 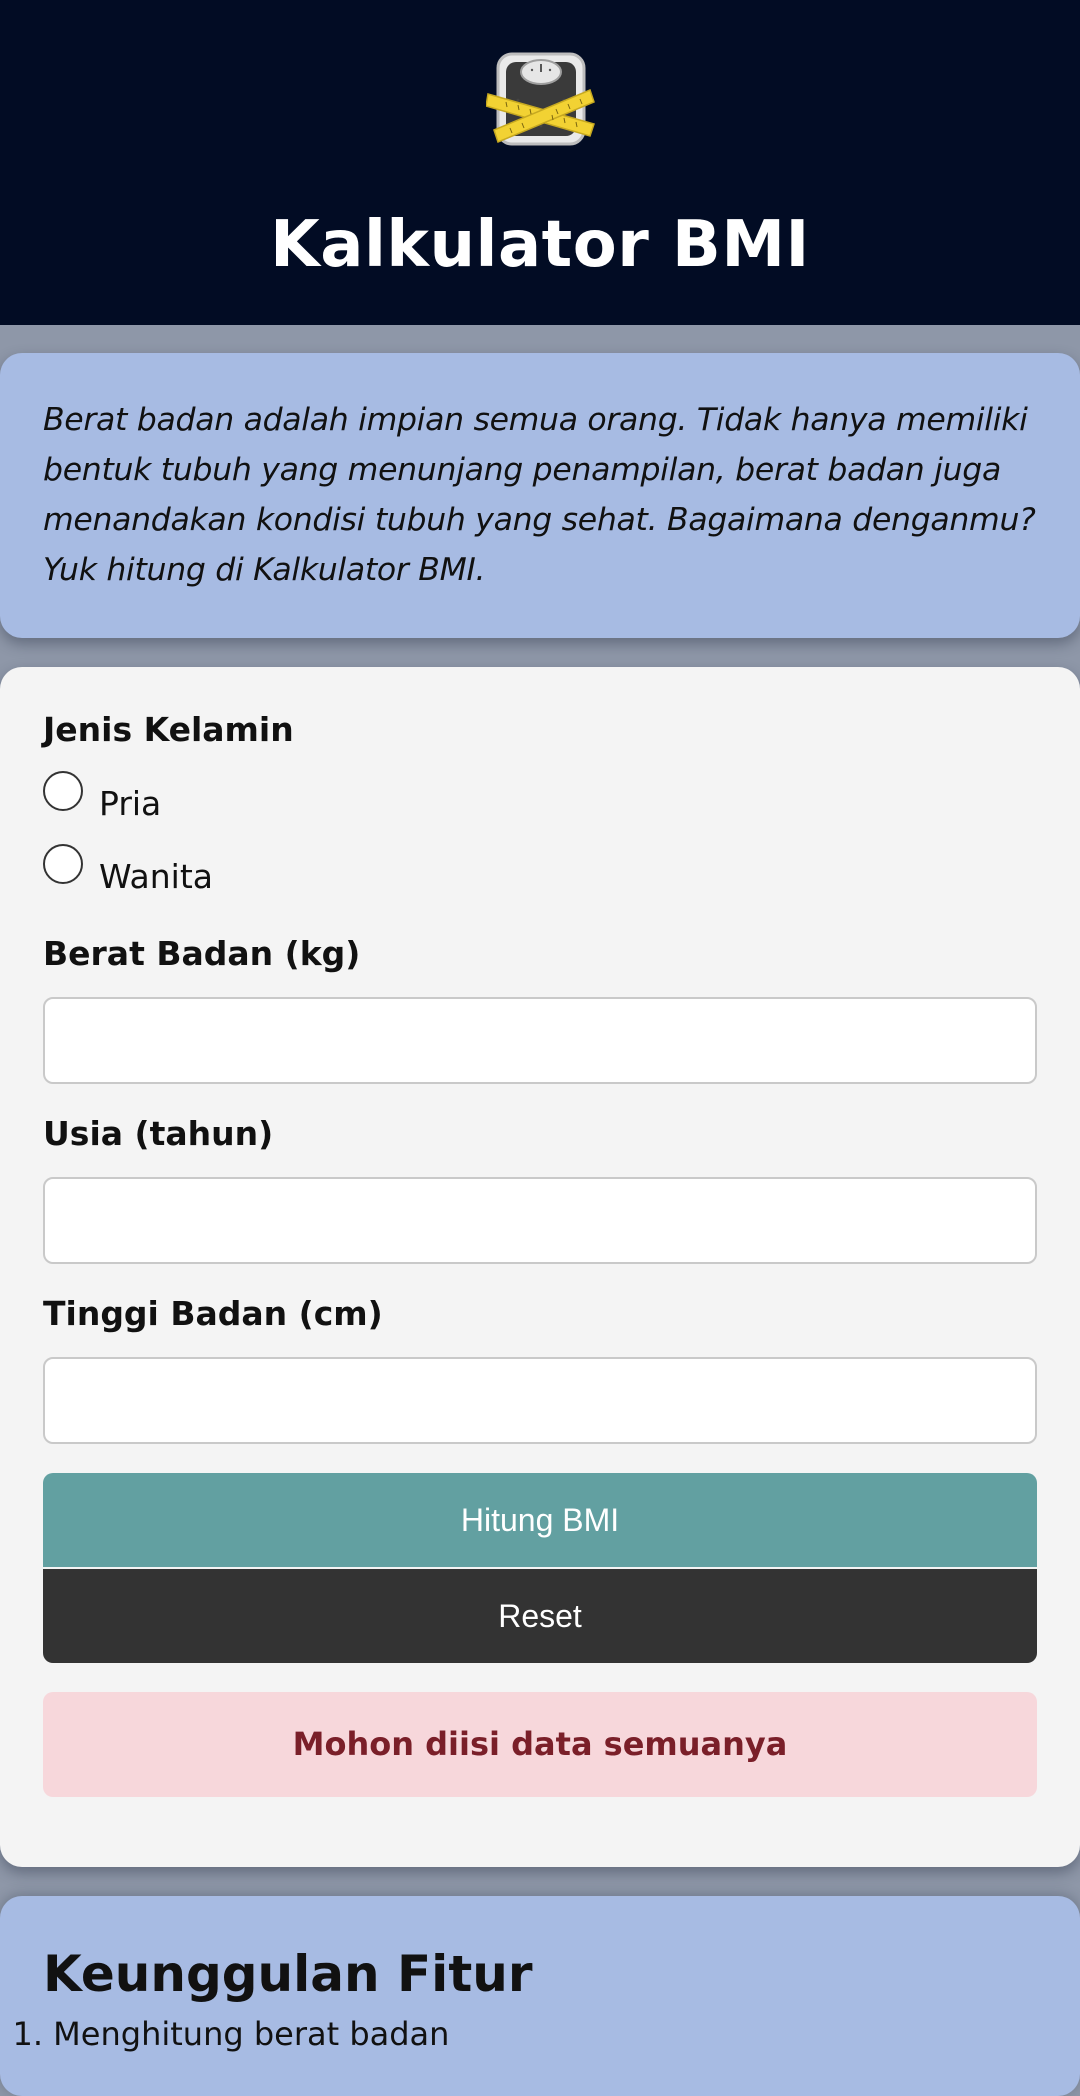 I want to click on features-title: Keunggulan Fitur, so click(x=288, y=1974).